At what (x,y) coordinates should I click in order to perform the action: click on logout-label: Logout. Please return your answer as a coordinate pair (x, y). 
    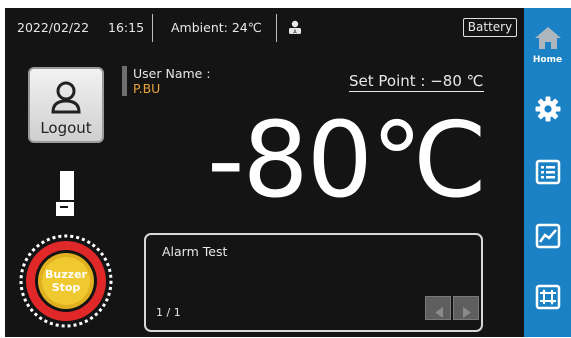
    Looking at the image, I should click on (66, 128).